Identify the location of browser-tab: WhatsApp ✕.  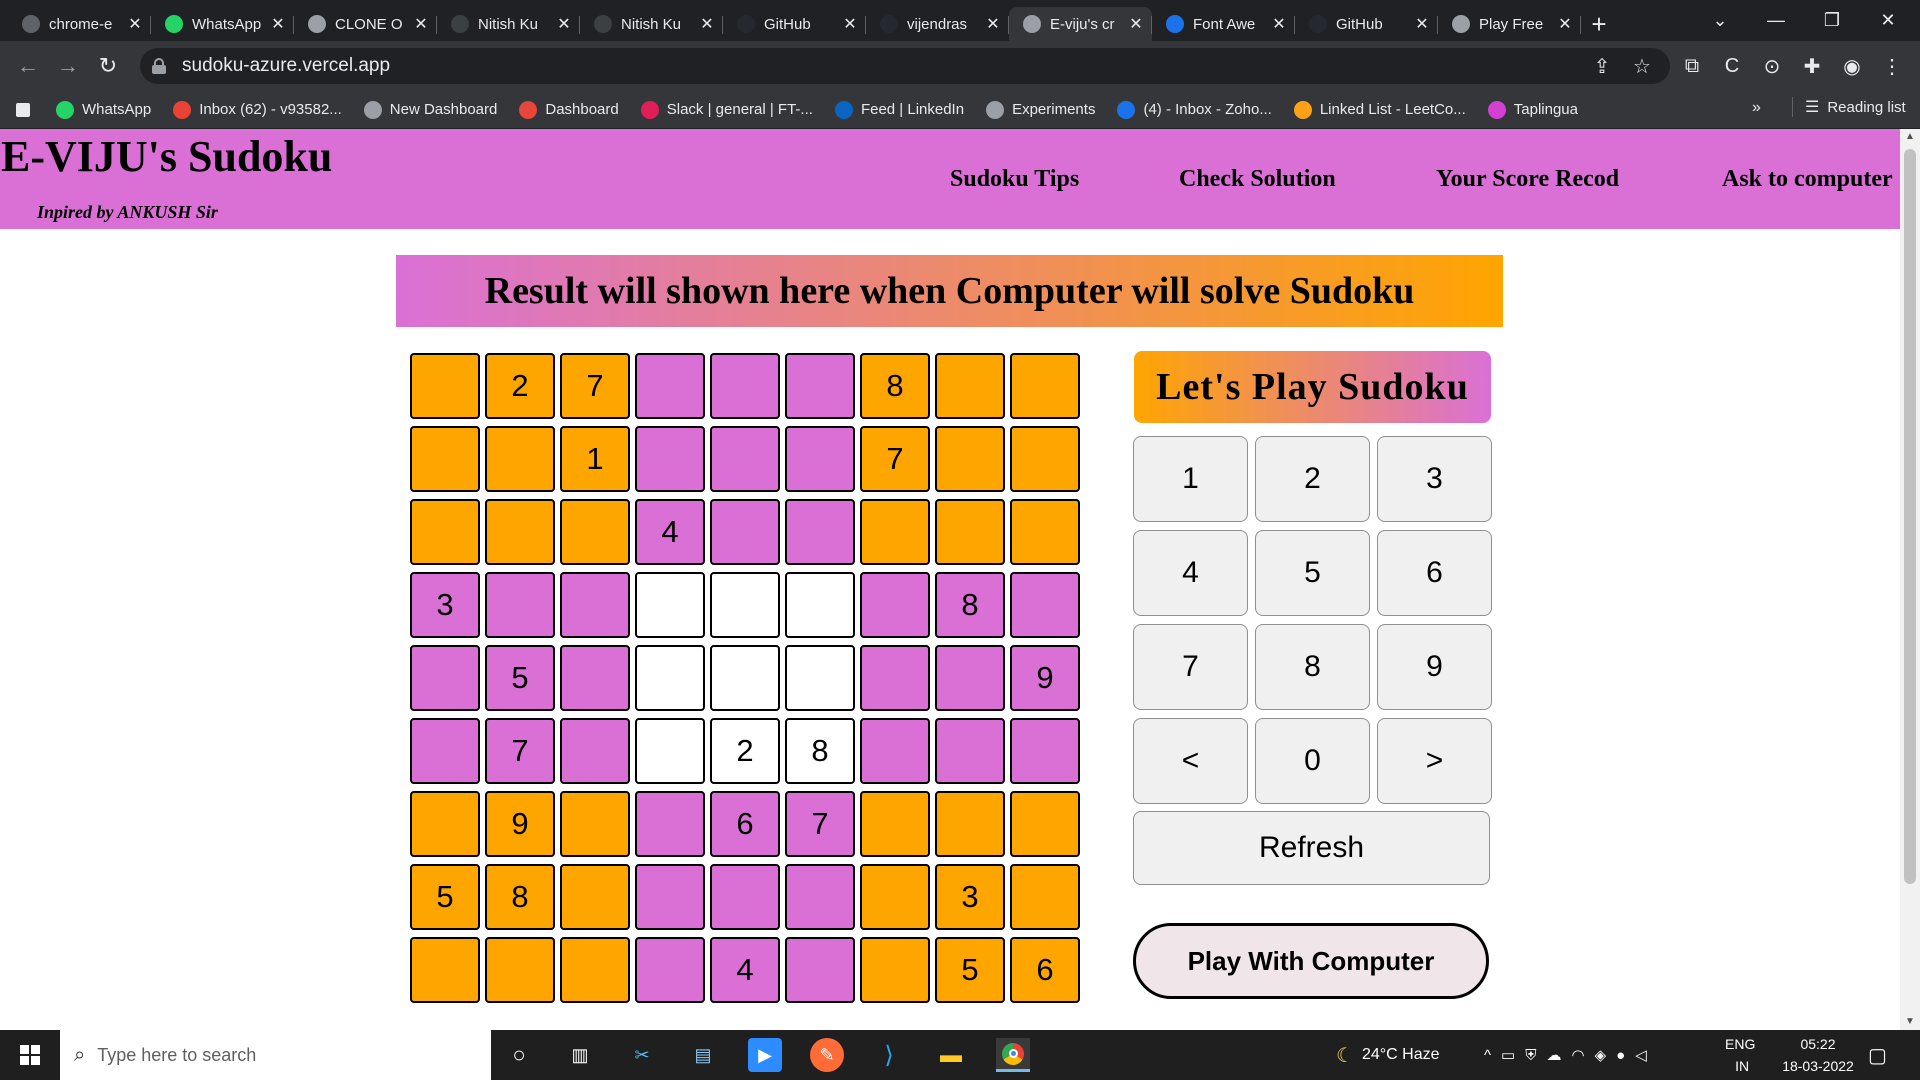
(222, 24).